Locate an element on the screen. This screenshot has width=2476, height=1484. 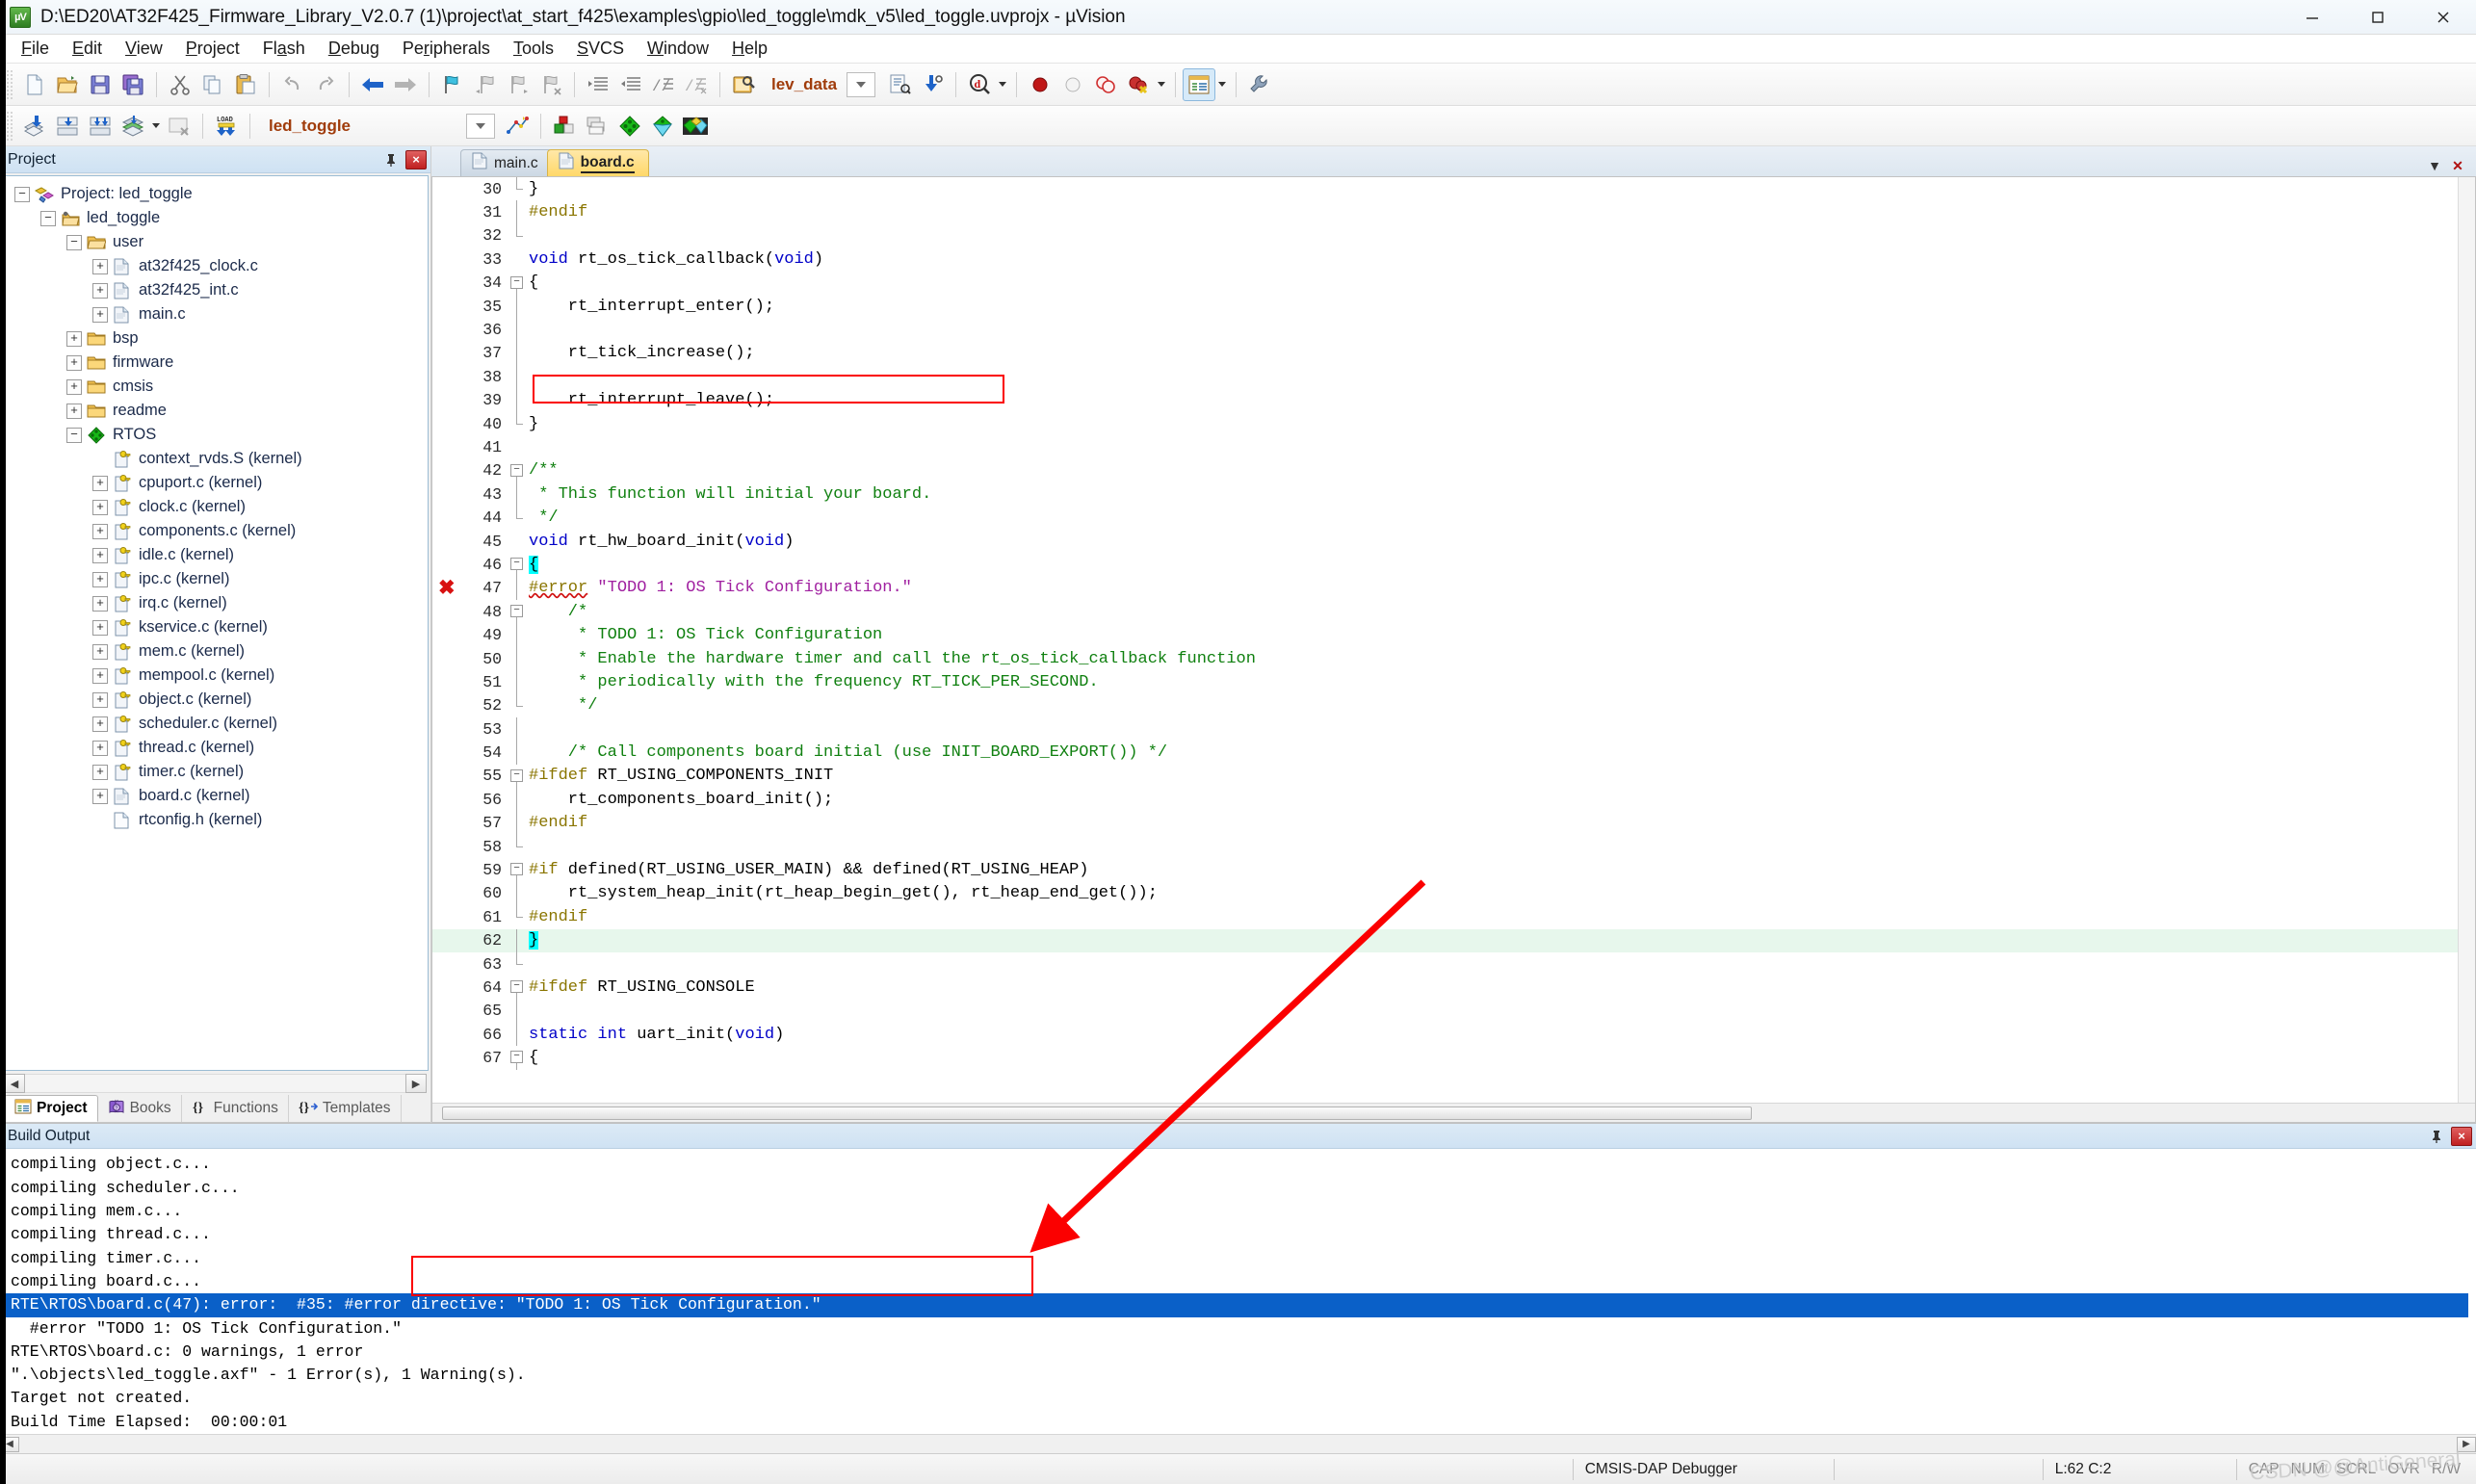
code-line: 45 void rt_hw_board_init(void) is located at coordinates (1454, 541).